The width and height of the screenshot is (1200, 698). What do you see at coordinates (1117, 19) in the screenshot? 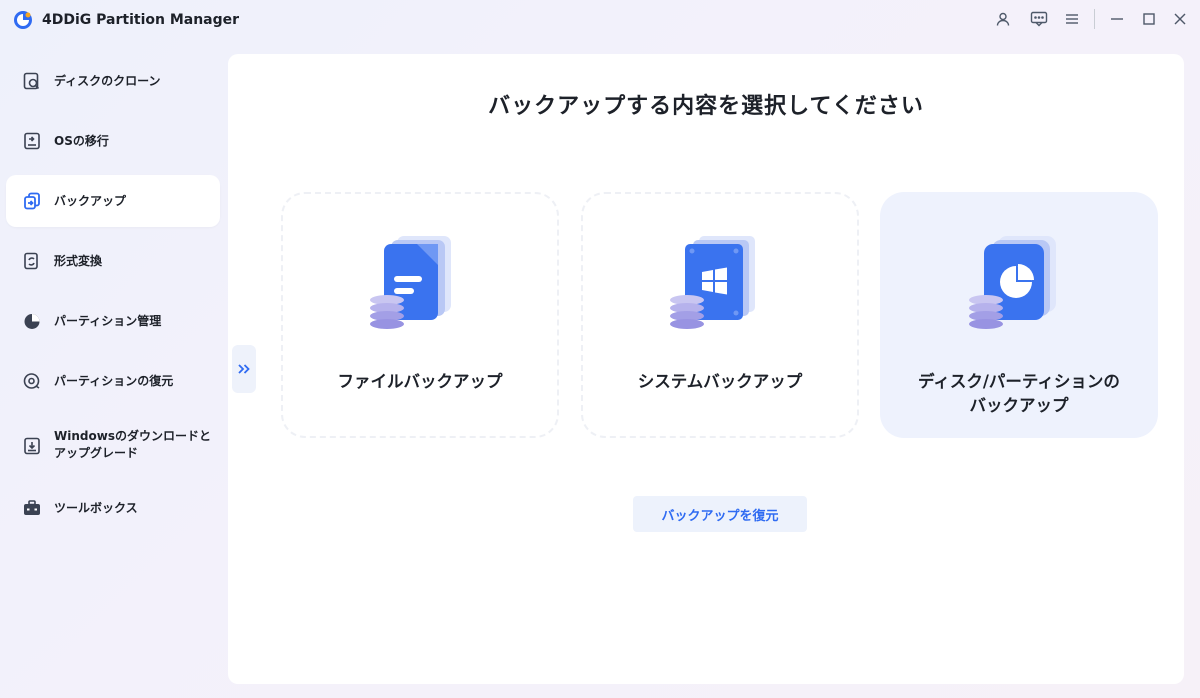
I see `minimize-icon` at bounding box center [1117, 19].